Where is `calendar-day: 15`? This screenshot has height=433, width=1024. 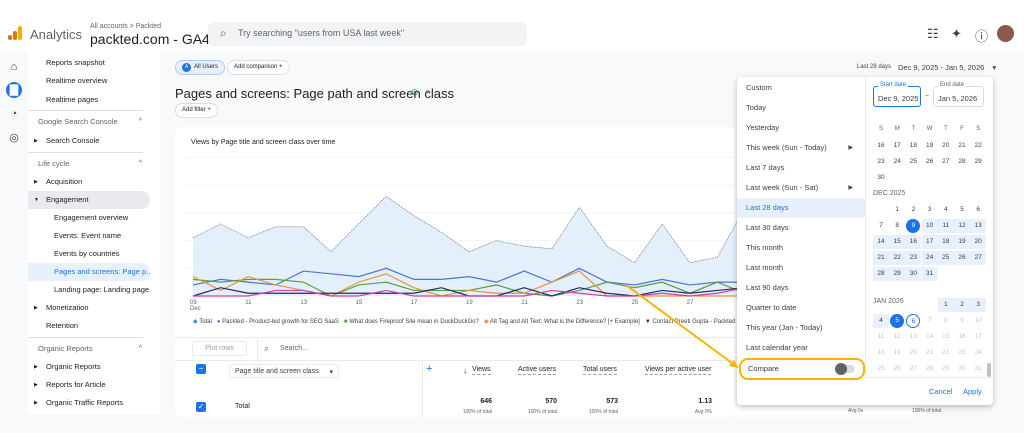 calendar-day: 15 is located at coordinates (897, 242).